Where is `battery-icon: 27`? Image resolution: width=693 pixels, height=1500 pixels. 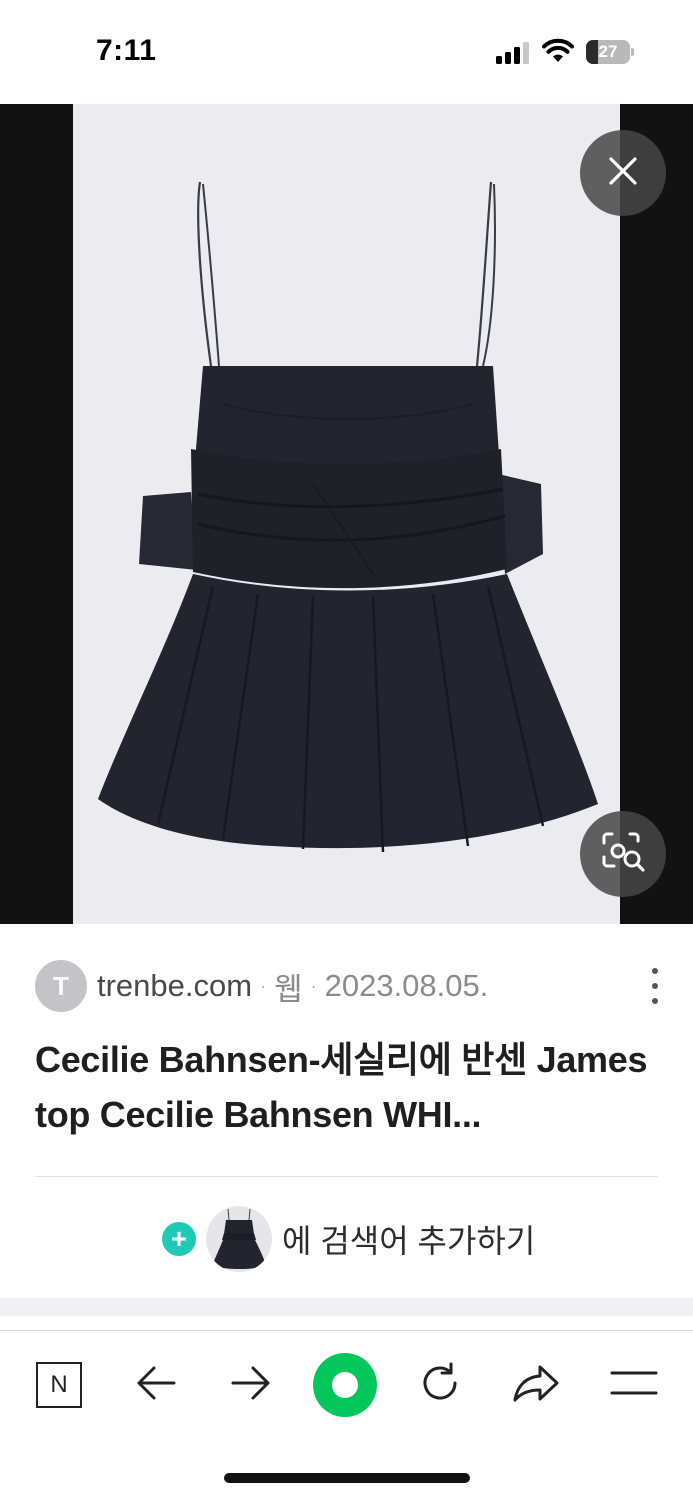 battery-icon: 27 is located at coordinates (610, 52).